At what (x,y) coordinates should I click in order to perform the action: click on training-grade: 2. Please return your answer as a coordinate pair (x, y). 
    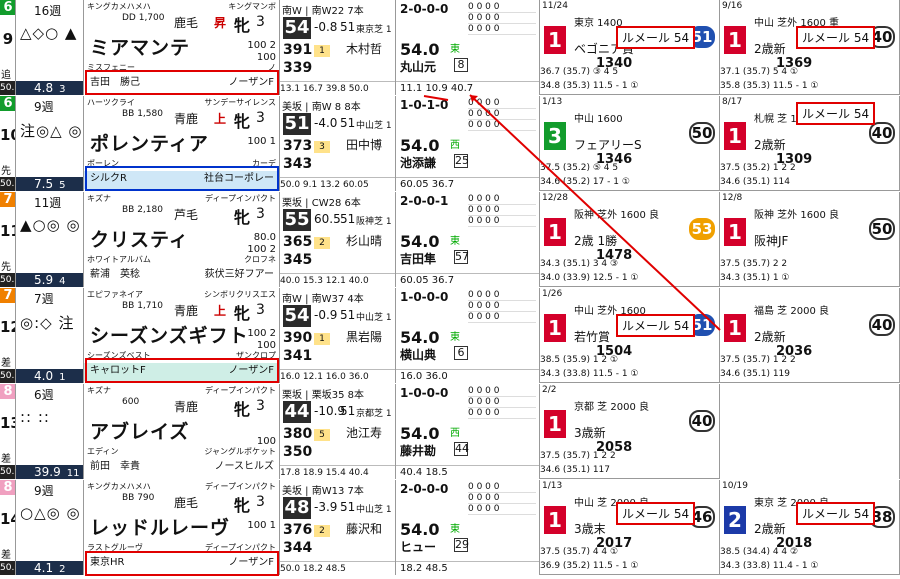
    Looking at the image, I should click on (322, 243).